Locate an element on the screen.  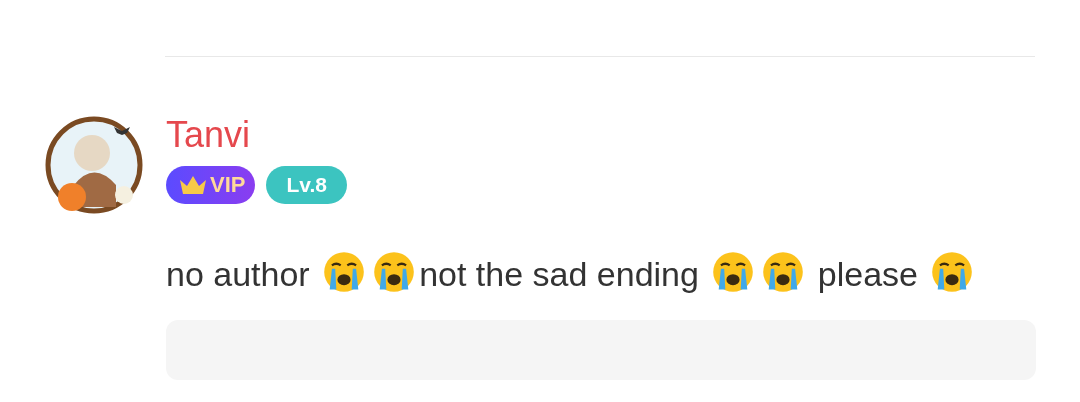
level-badge: Lv.8 is located at coordinates (306, 185).